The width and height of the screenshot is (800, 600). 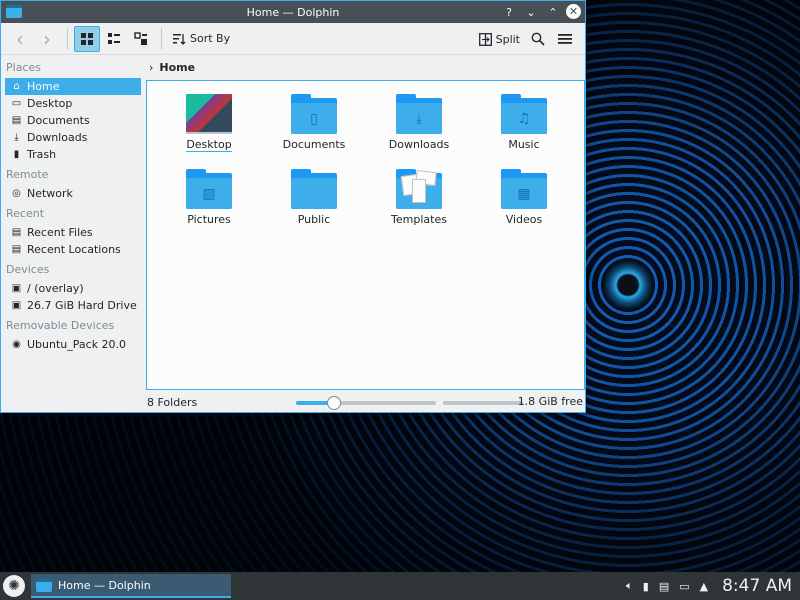 I want to click on zoom-slider, so click(x=366, y=403).